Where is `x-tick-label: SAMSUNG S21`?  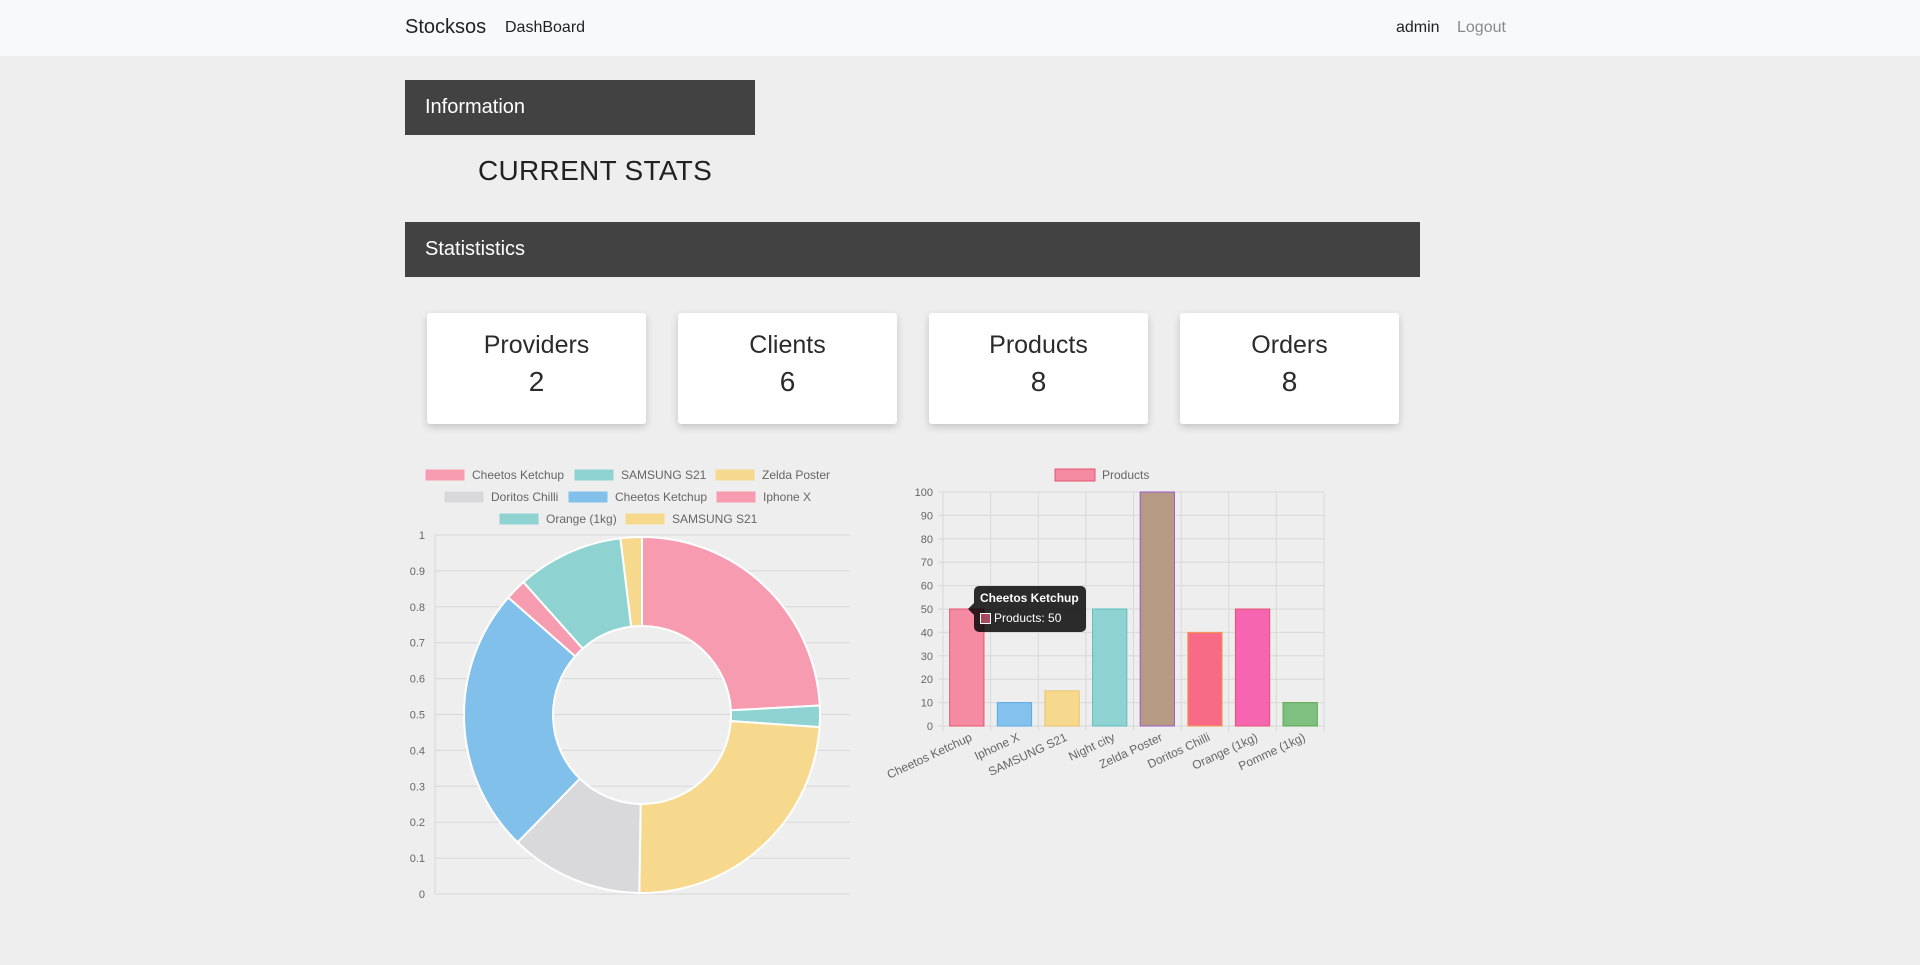 x-tick-label: SAMSUNG S21 is located at coordinates (1028, 754).